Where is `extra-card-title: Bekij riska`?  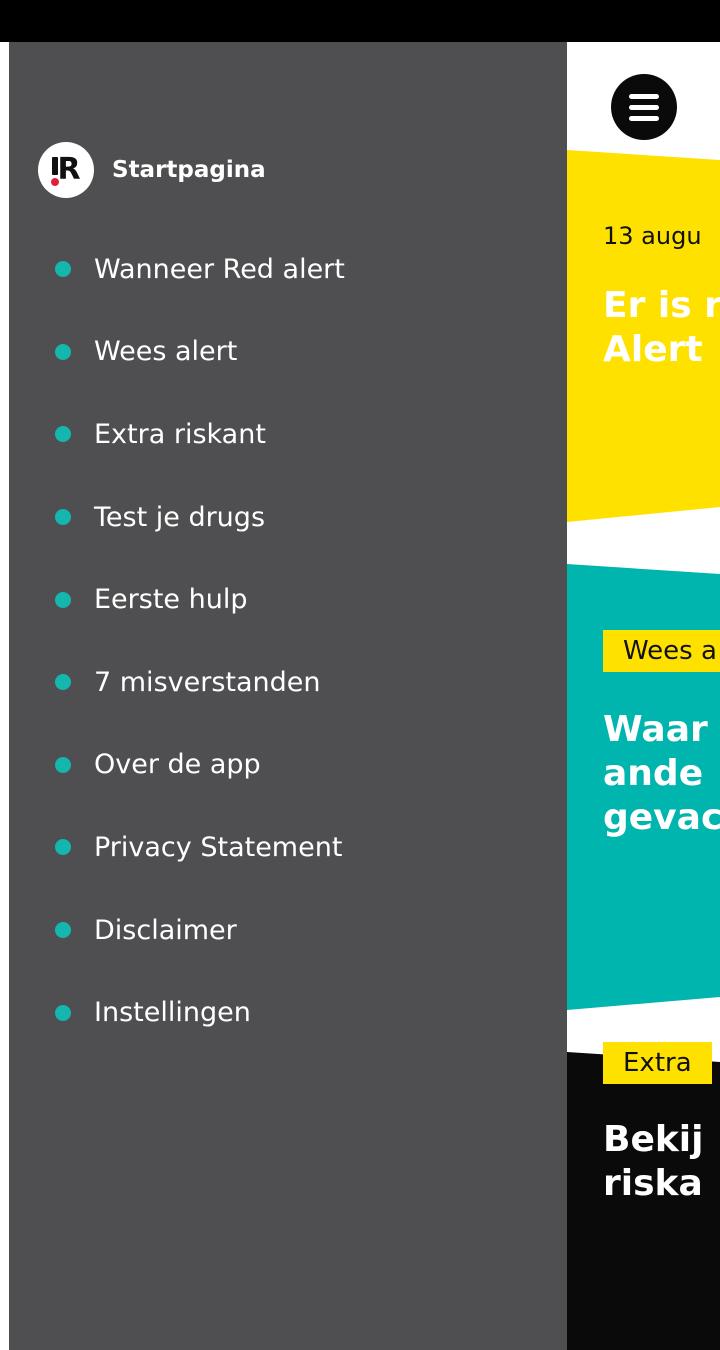 extra-card-title: Bekij riska is located at coordinates (653, 1162).